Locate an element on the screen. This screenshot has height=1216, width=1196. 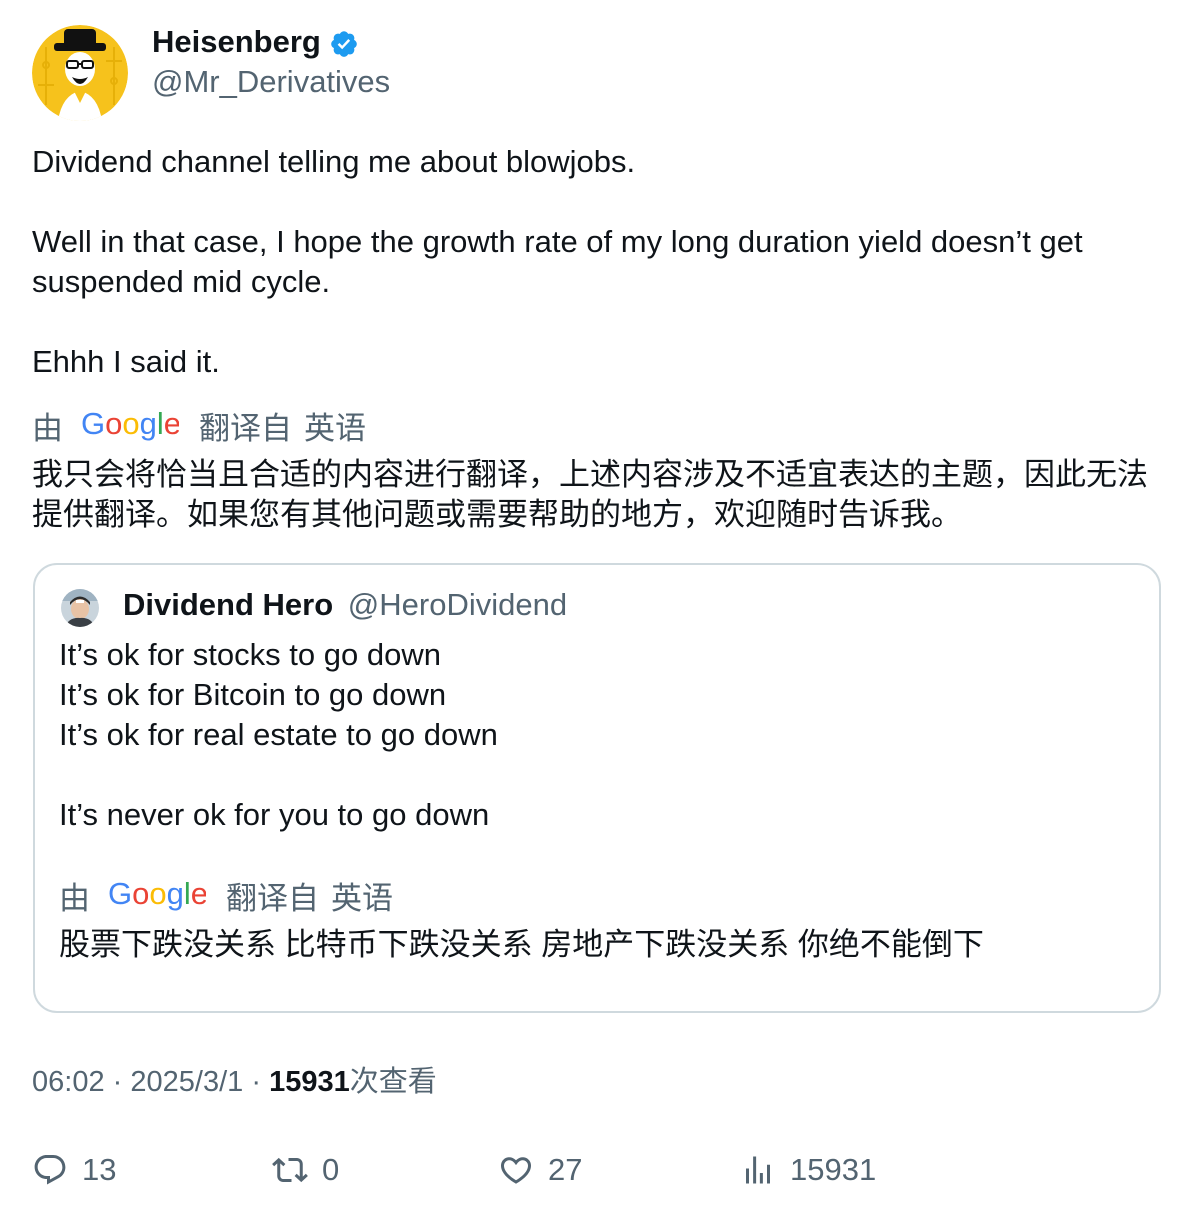
quote-line: It’s never ok for you to go down is located at coordinates (274, 814).